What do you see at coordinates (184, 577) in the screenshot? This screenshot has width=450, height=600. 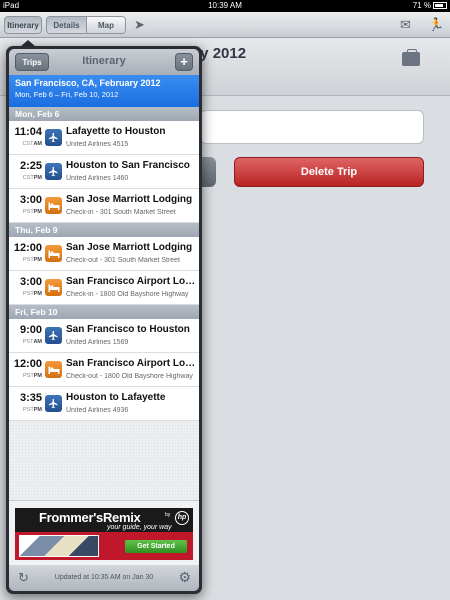 I see `gear-icon: ⚙` at bounding box center [184, 577].